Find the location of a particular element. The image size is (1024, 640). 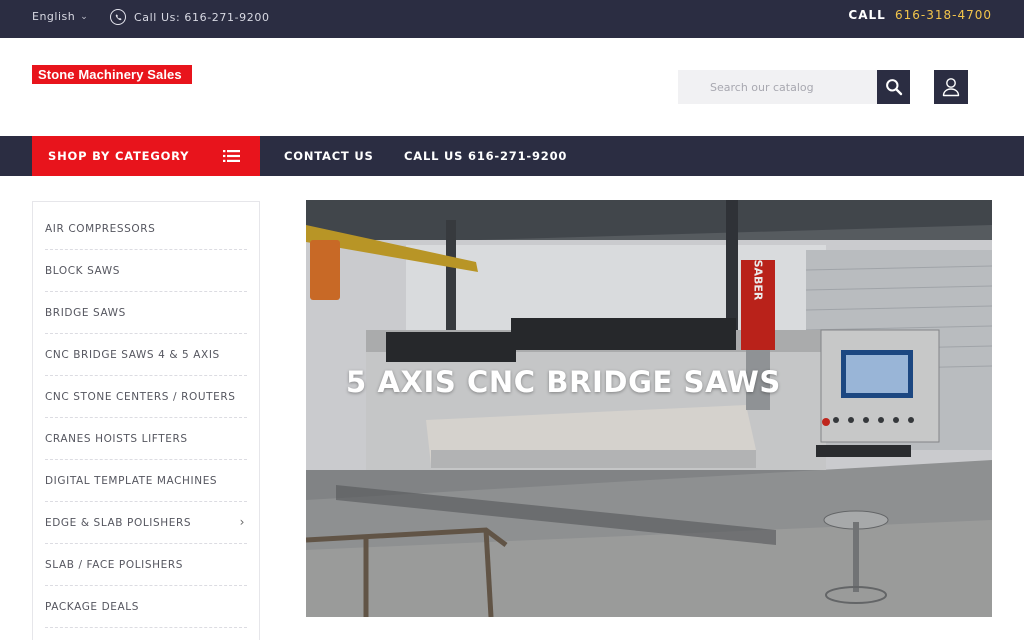

category-item-air-compressors: AIR COMPRESSORS is located at coordinates (146, 229).